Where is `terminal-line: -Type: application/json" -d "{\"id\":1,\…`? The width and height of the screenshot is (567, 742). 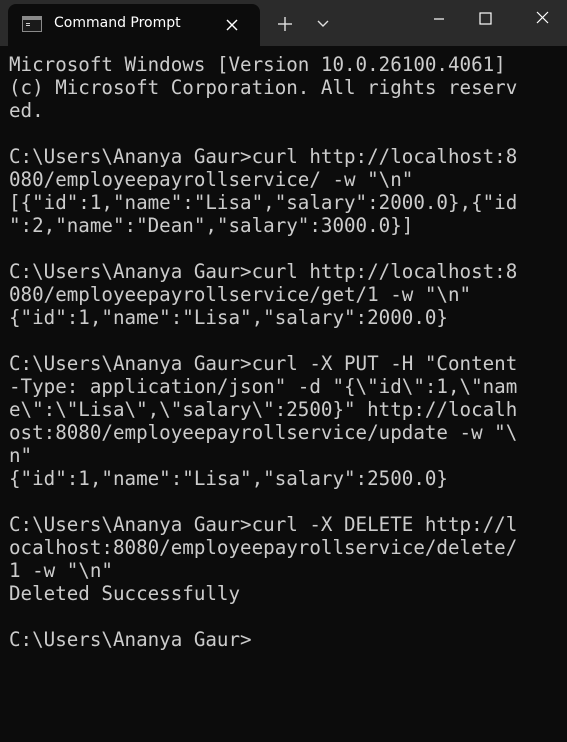
terminal-line: -Type: application/json" -d "{\"id\":1,\… is located at coordinates (263, 386).